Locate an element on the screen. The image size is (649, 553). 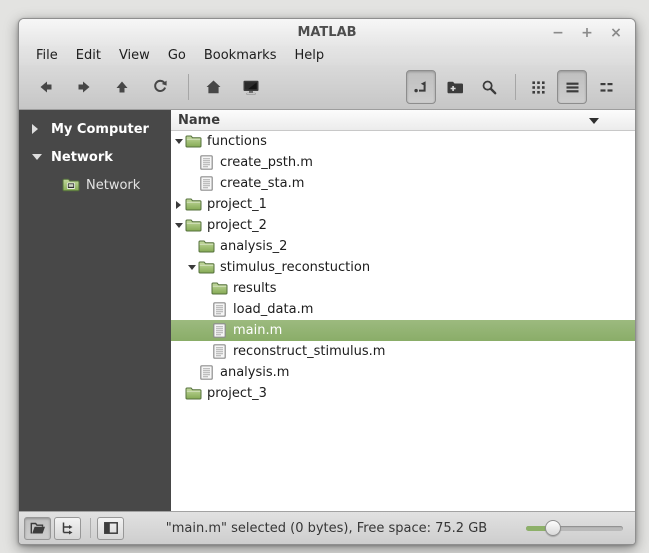
up-button is located at coordinates (122, 87).